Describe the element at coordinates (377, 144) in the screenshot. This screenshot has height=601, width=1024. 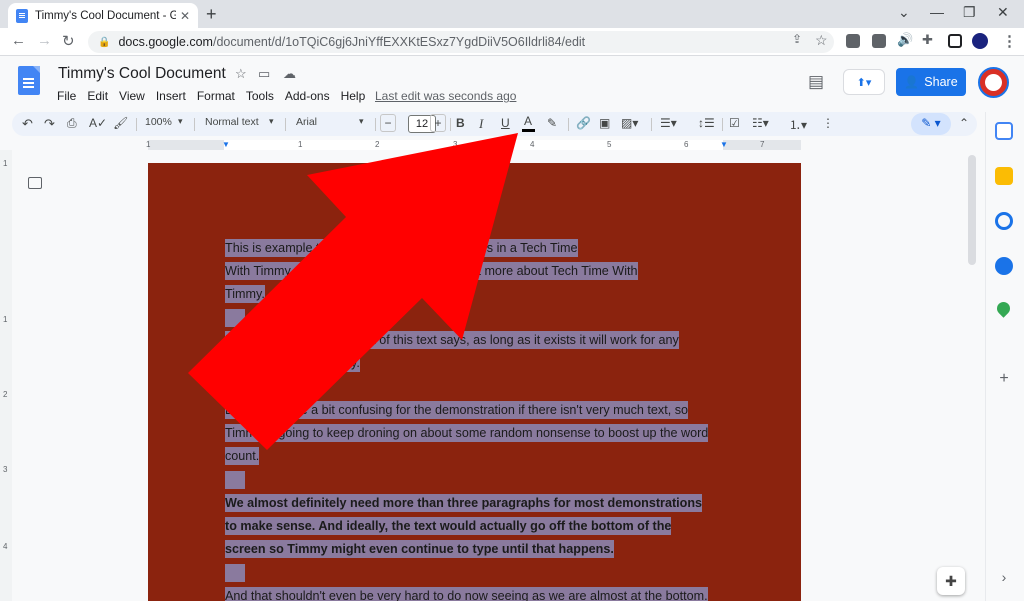
I see `ruler-number: 2` at that location.